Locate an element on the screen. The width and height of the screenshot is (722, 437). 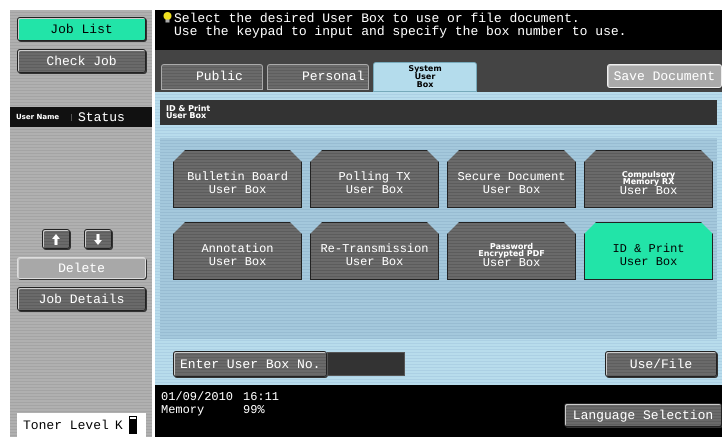
column-header: Status is located at coordinates (101, 117).